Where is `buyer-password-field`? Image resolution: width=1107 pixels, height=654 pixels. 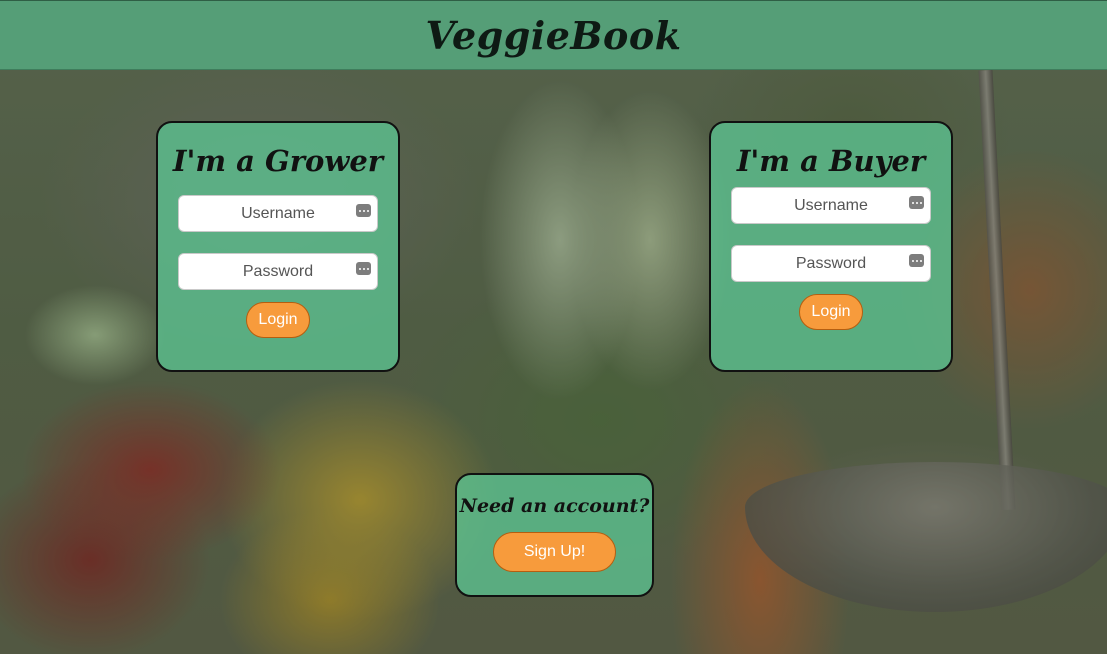
buyer-password-field is located at coordinates (831, 263).